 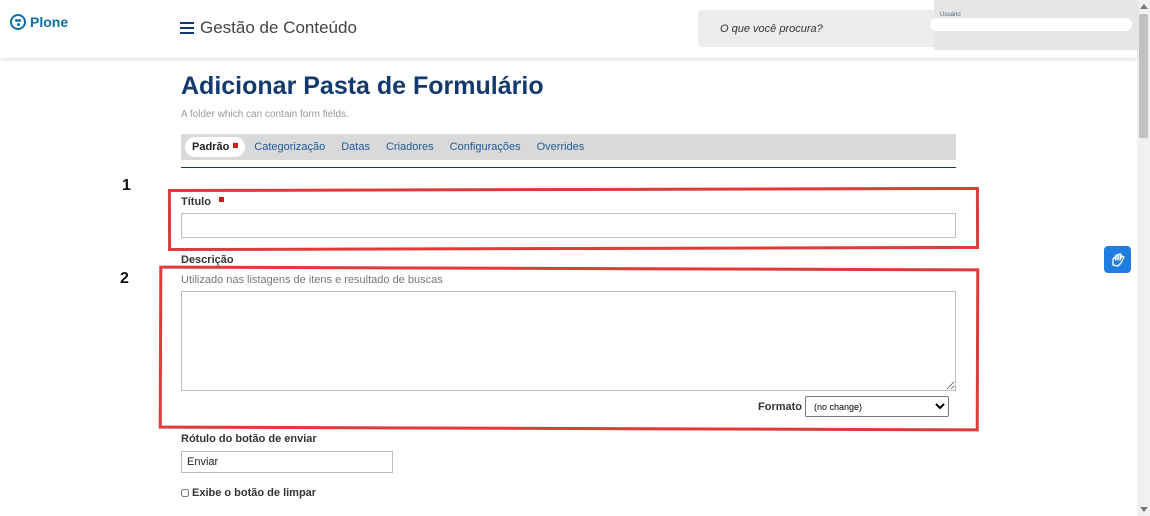 I want to click on tab-datas: Datas, so click(x=355, y=147).